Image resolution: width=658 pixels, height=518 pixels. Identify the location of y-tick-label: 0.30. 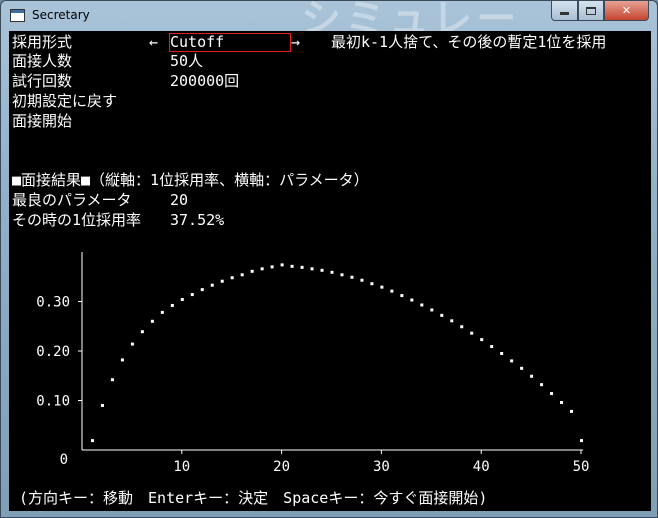
(53, 303).